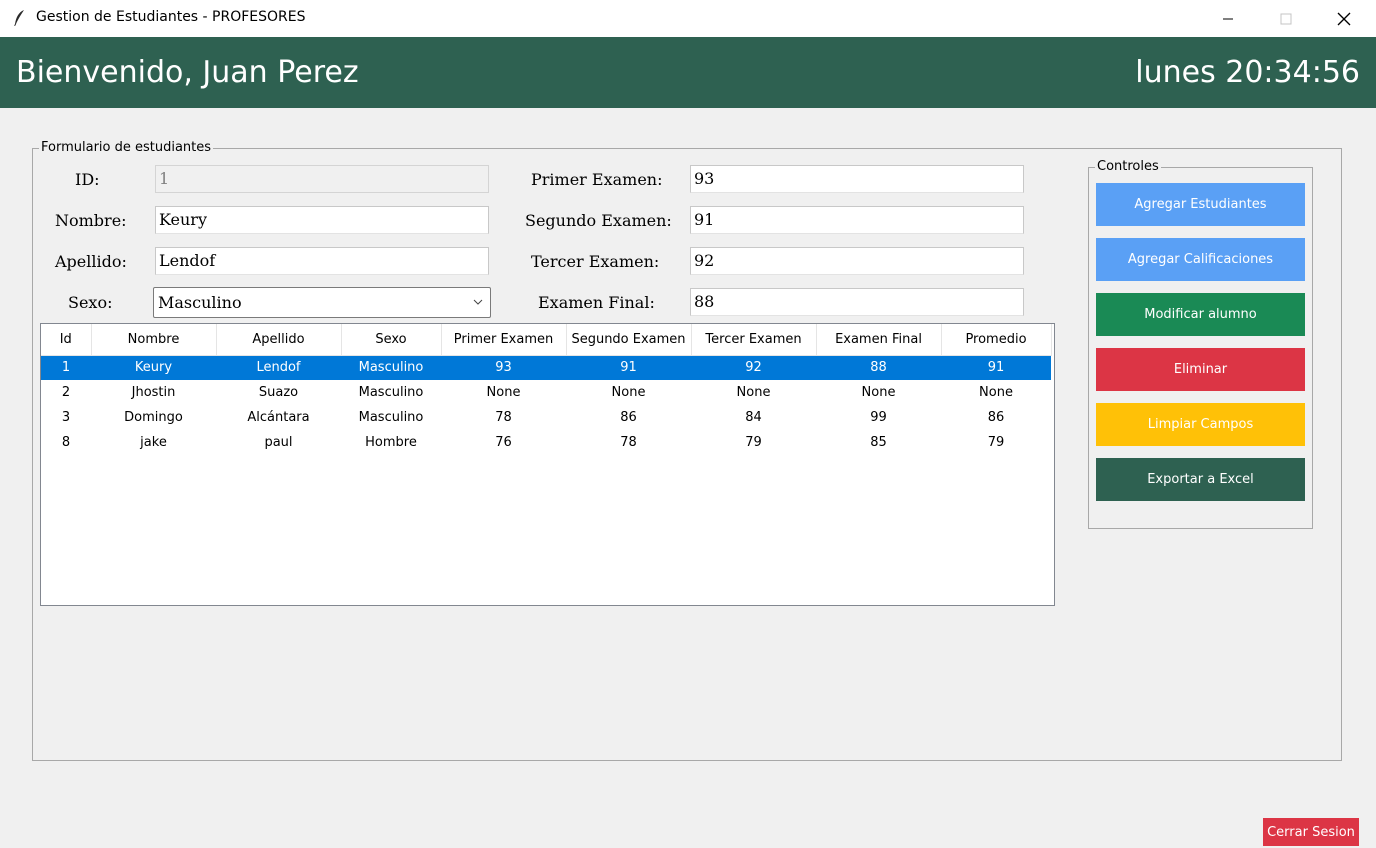 The width and height of the screenshot is (1376, 848). I want to click on table-cell: 99, so click(878, 417).